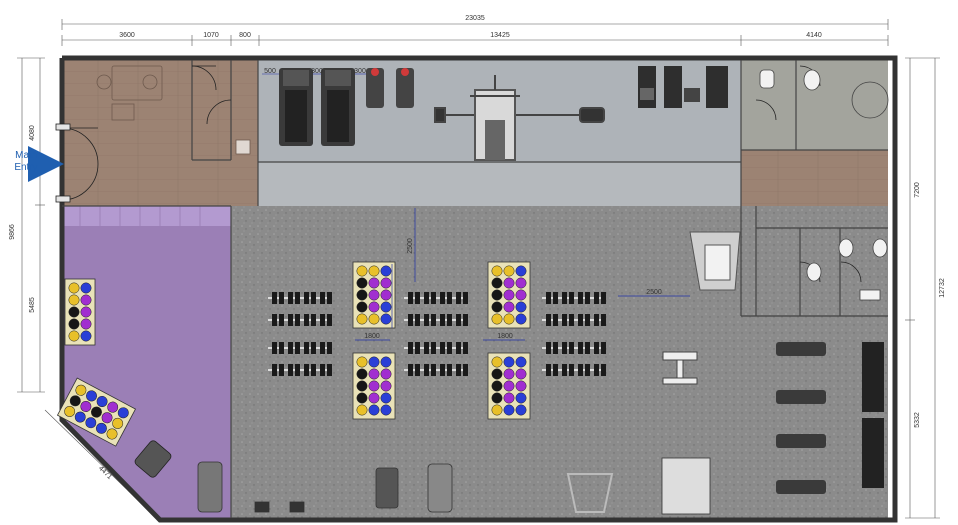  I want to click on dim-rack-width-2: 1800, so click(505, 336).